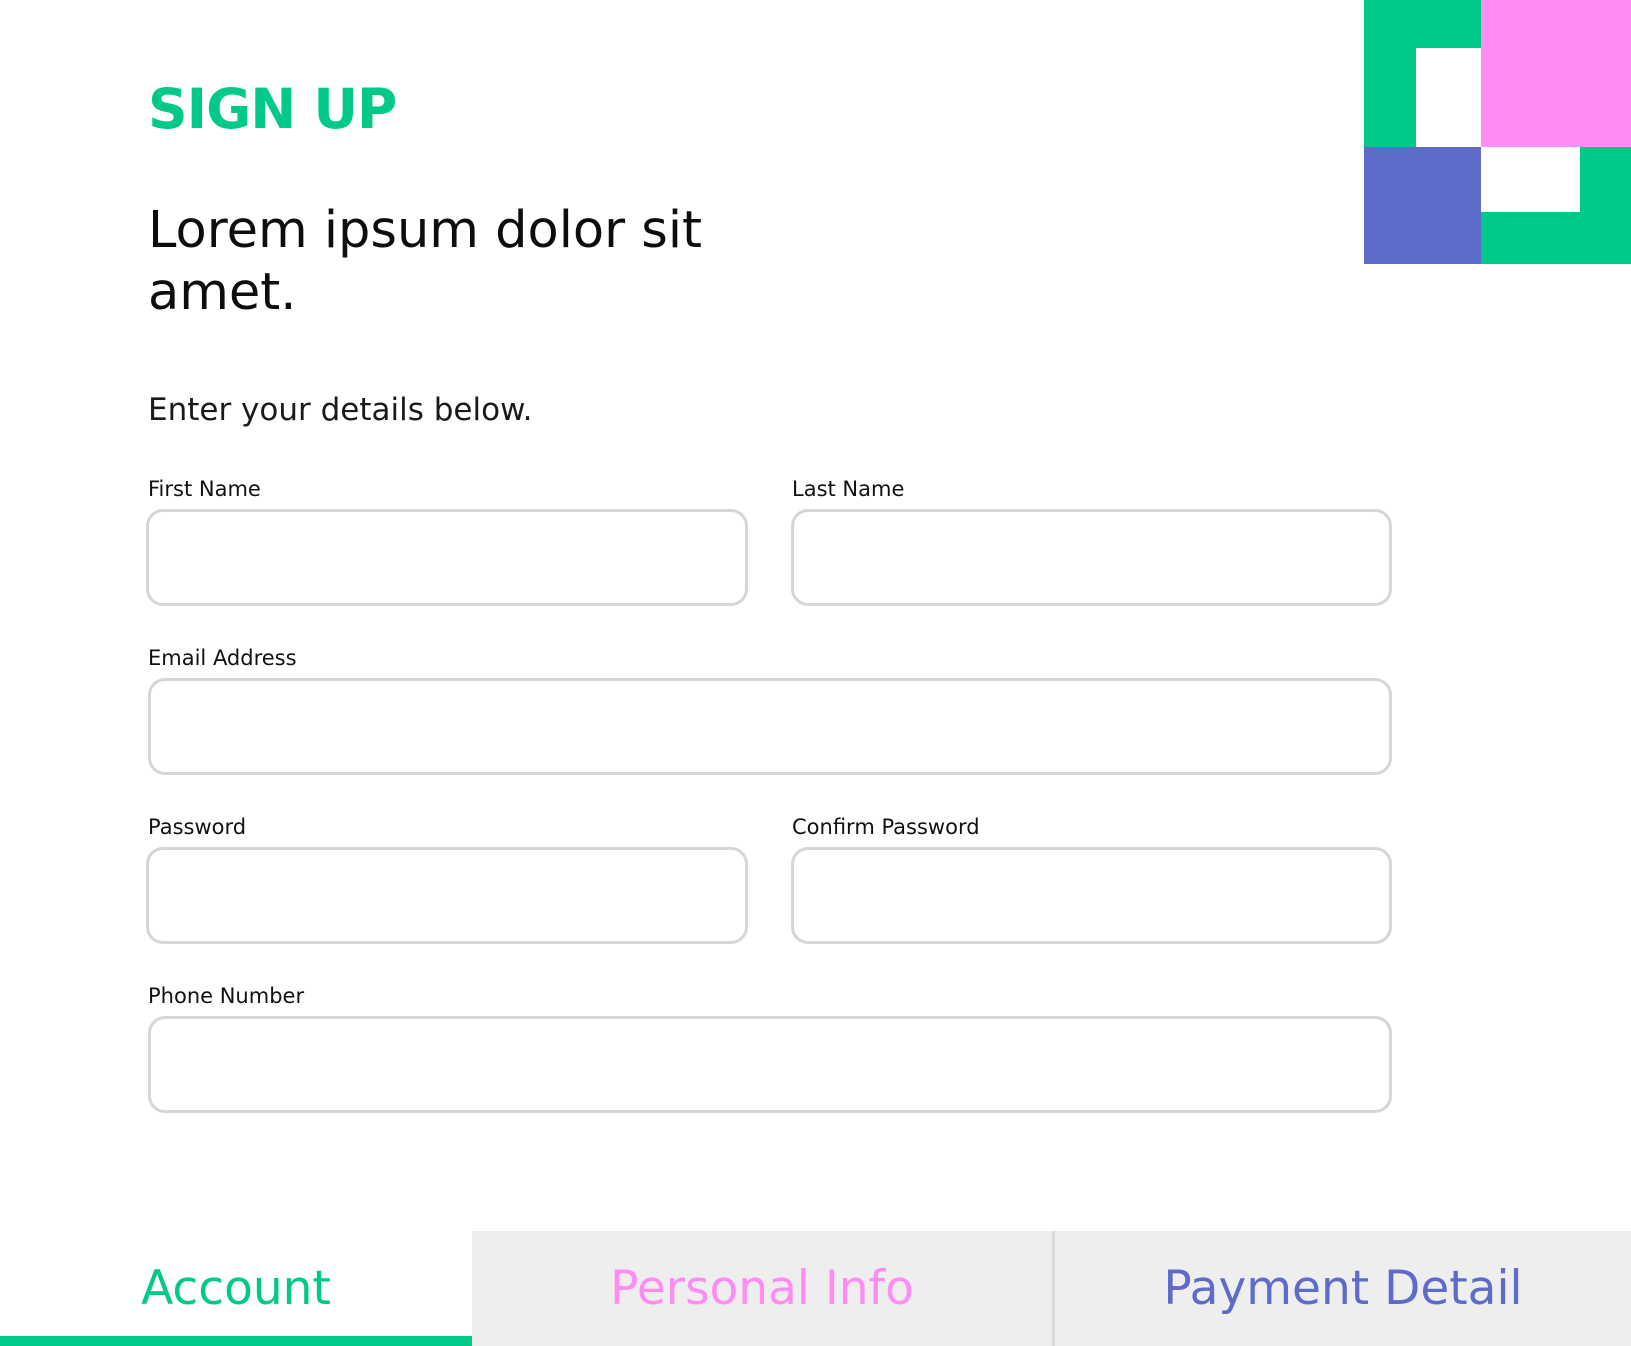 This screenshot has width=1631, height=1346. What do you see at coordinates (1091, 895) in the screenshot?
I see `confirm-password-input` at bounding box center [1091, 895].